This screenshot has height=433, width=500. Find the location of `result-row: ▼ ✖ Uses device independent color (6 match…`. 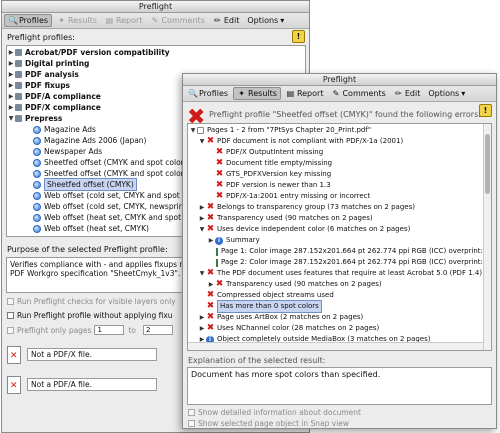

result-row: ▼ ✖ Uses device independent color (6 match… is located at coordinates (339, 229).